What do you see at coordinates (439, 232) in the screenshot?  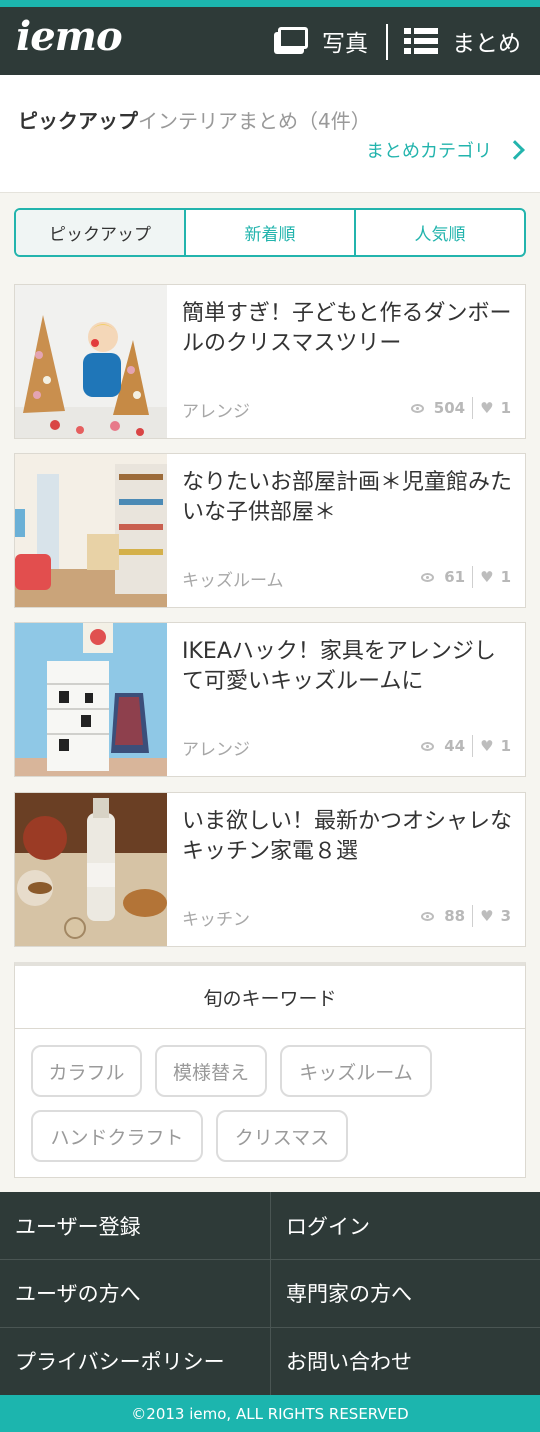 I see `tab-popular: 人気順` at bounding box center [439, 232].